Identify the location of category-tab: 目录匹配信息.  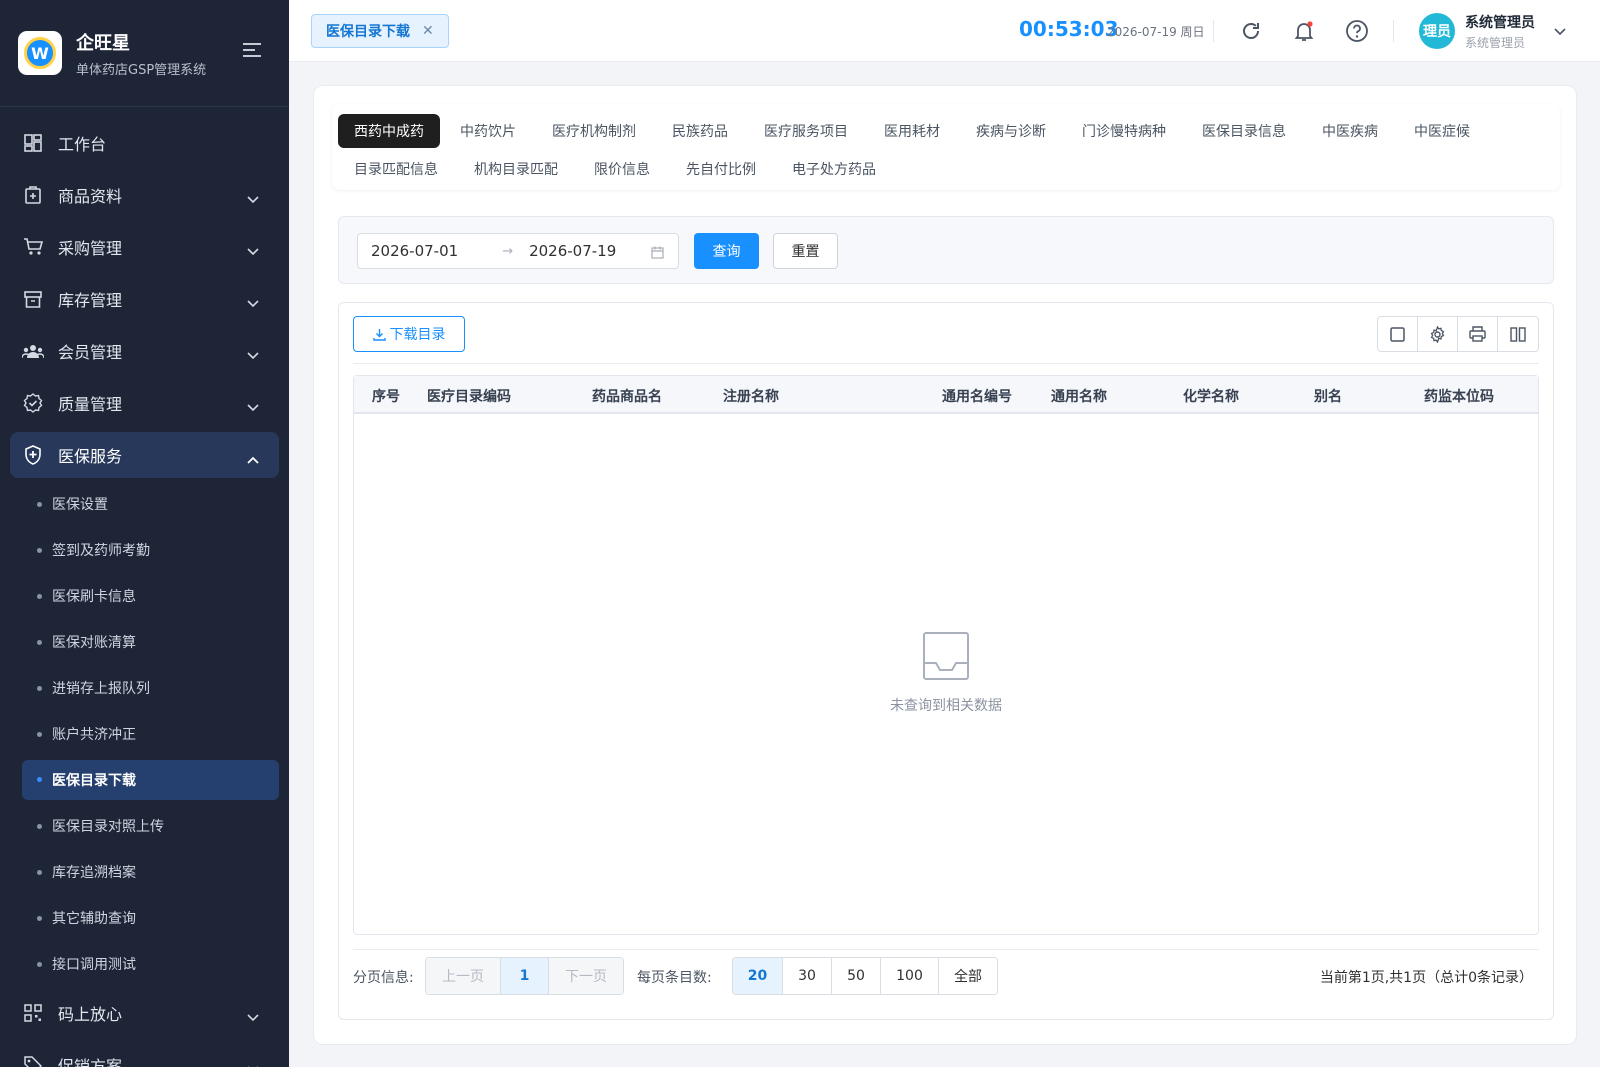
(396, 169).